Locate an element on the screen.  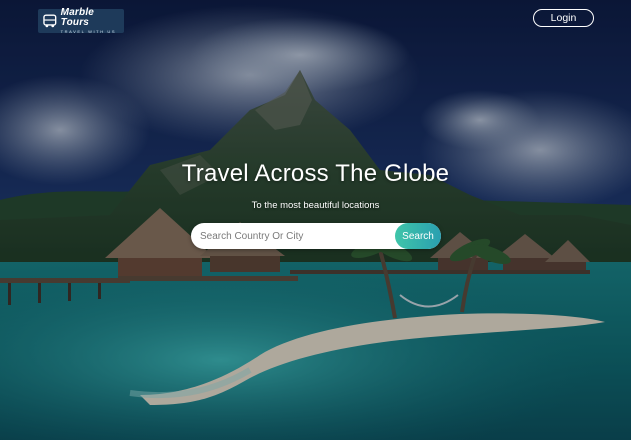
login-button: Login is located at coordinates (563, 18).